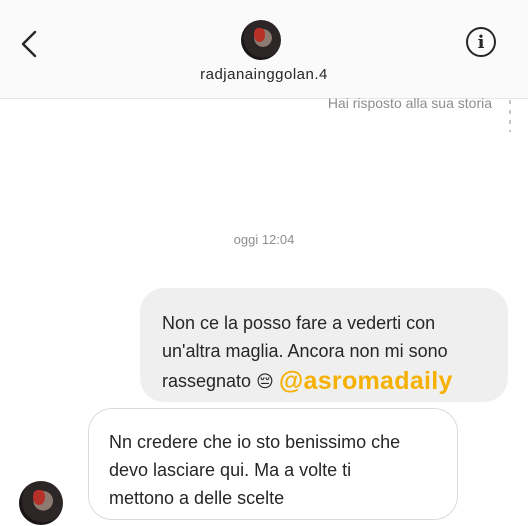 This screenshot has width=528, height=526. I want to click on story-reply-indicator, so click(510, 116).